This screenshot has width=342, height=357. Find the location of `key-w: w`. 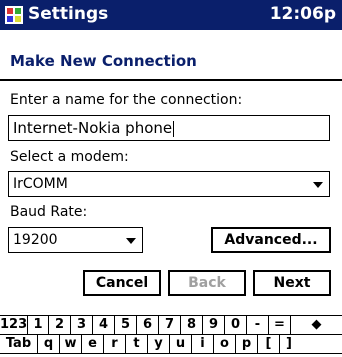

key-w: w is located at coordinates (71, 344).